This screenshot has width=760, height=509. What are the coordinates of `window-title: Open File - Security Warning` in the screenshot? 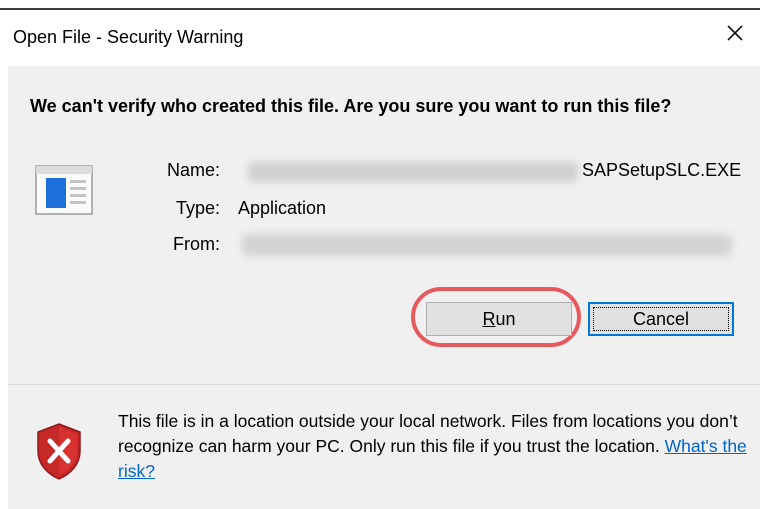 It's located at (128, 37).